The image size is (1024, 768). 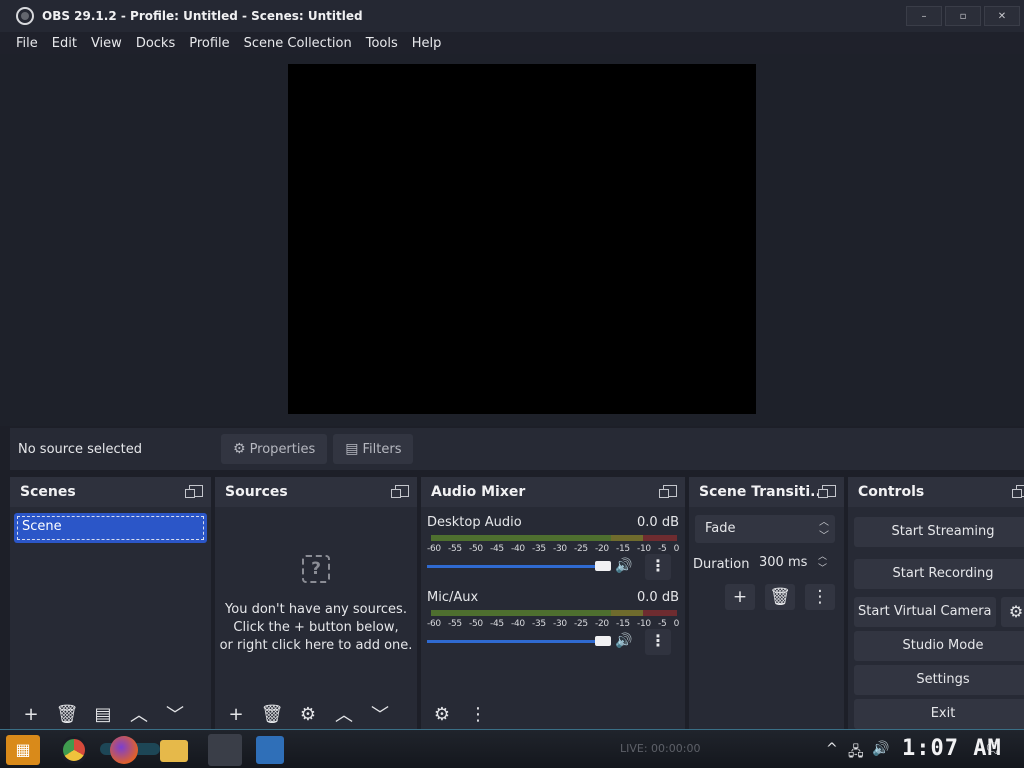 I want to click on duration-spinbox: 300 ms ︿ ﹀, so click(x=793, y=563).